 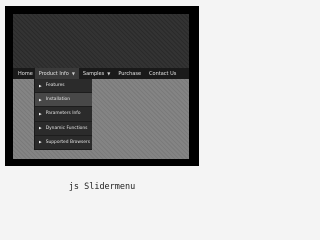 I want to click on menu-item-home: Home, so click(x=24, y=73).